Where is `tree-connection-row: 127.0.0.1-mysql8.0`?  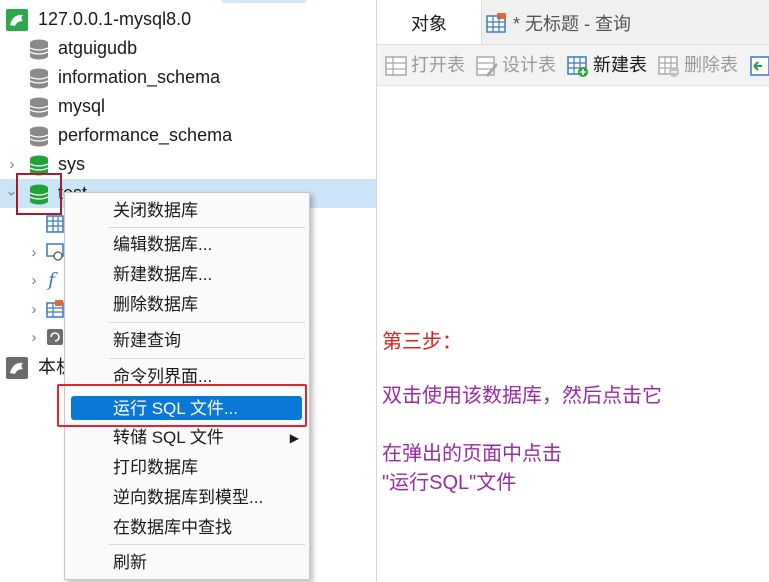 tree-connection-row: 127.0.0.1-mysql8.0 is located at coordinates (188, 19).